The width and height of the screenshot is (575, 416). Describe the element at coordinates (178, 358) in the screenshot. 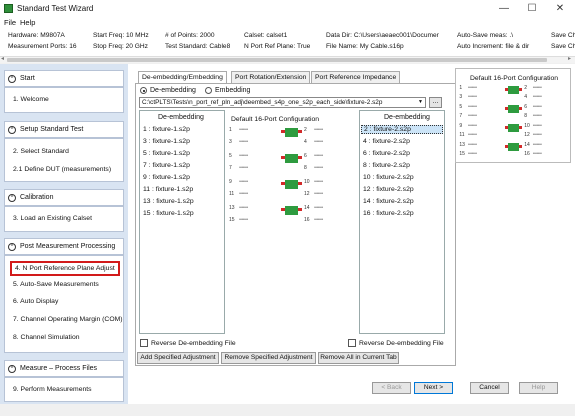

I see `add-adjustment-button: Add Specified Adjustment` at that location.